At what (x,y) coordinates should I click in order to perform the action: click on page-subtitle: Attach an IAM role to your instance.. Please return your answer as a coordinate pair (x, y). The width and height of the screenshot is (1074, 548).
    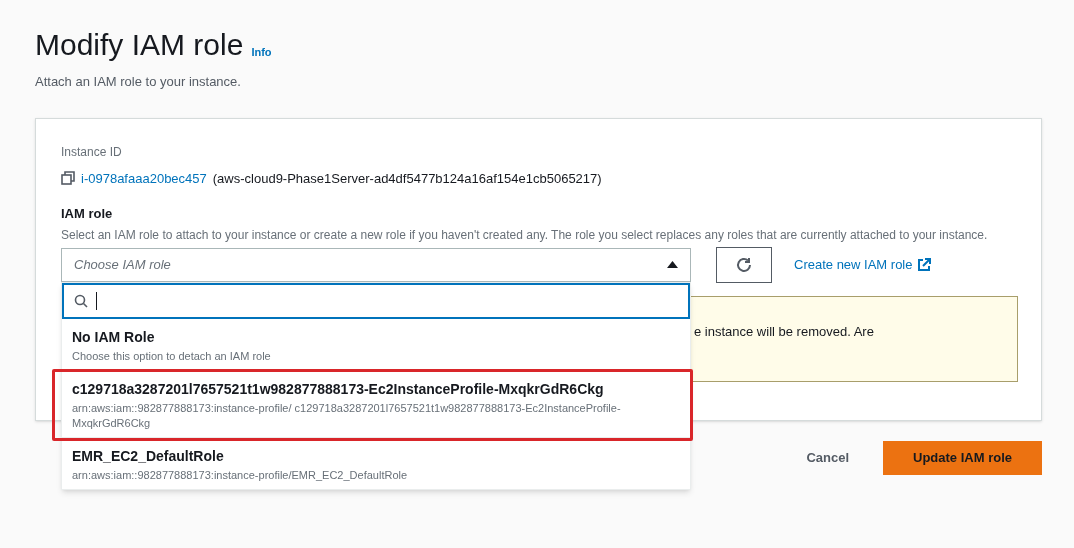
    Looking at the image, I should click on (138, 82).